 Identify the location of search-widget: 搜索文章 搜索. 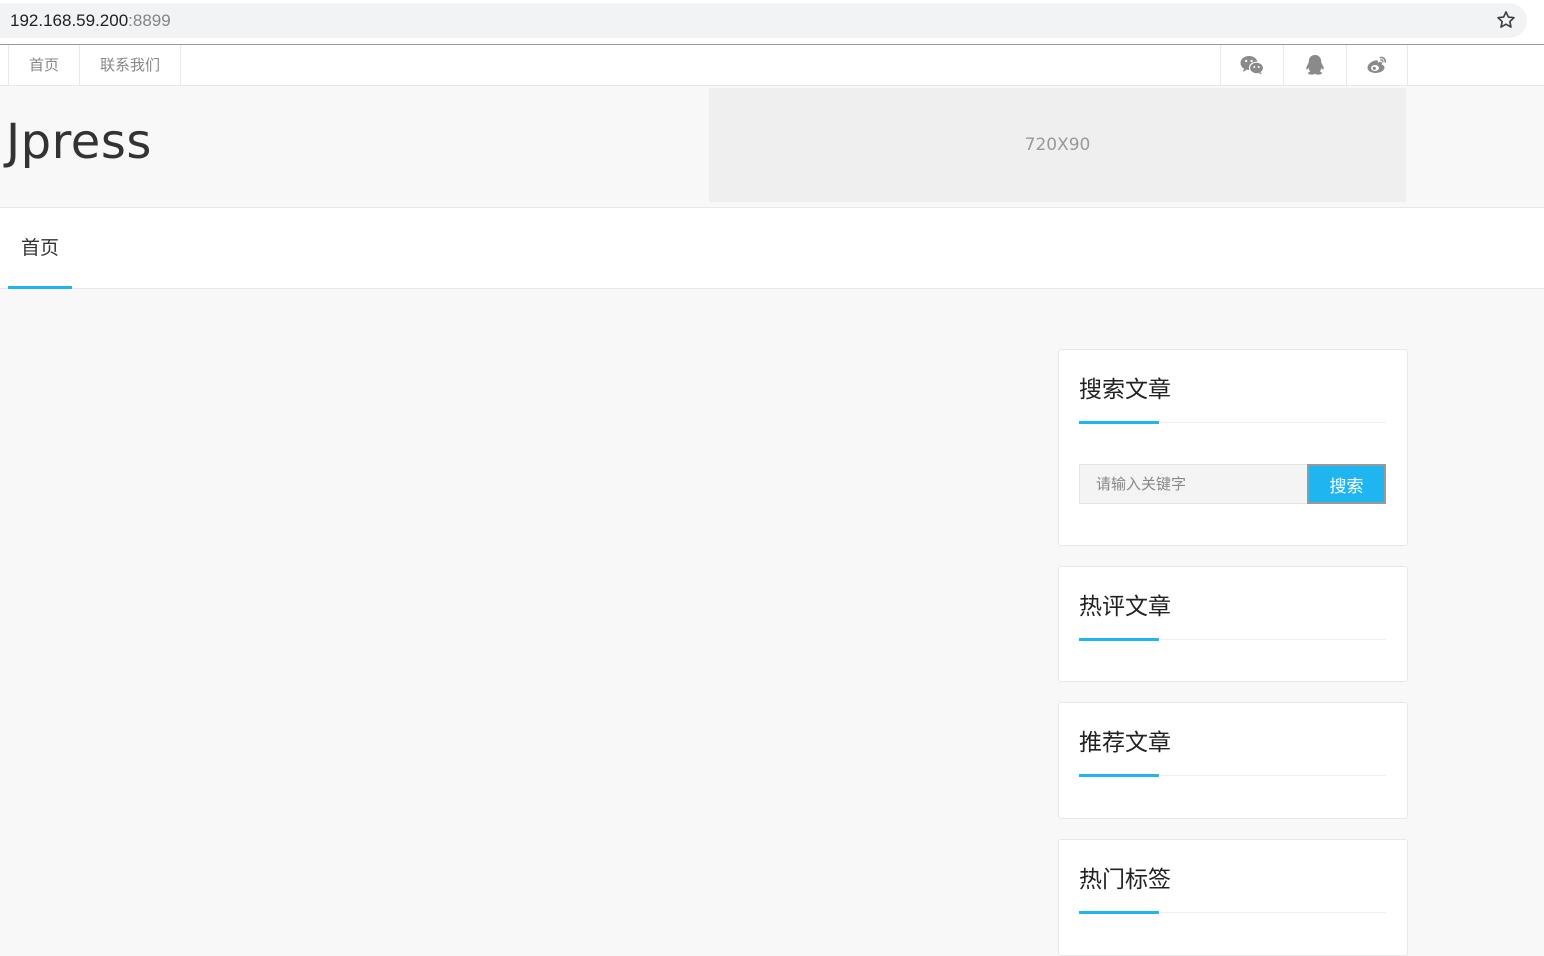
(1233, 447).